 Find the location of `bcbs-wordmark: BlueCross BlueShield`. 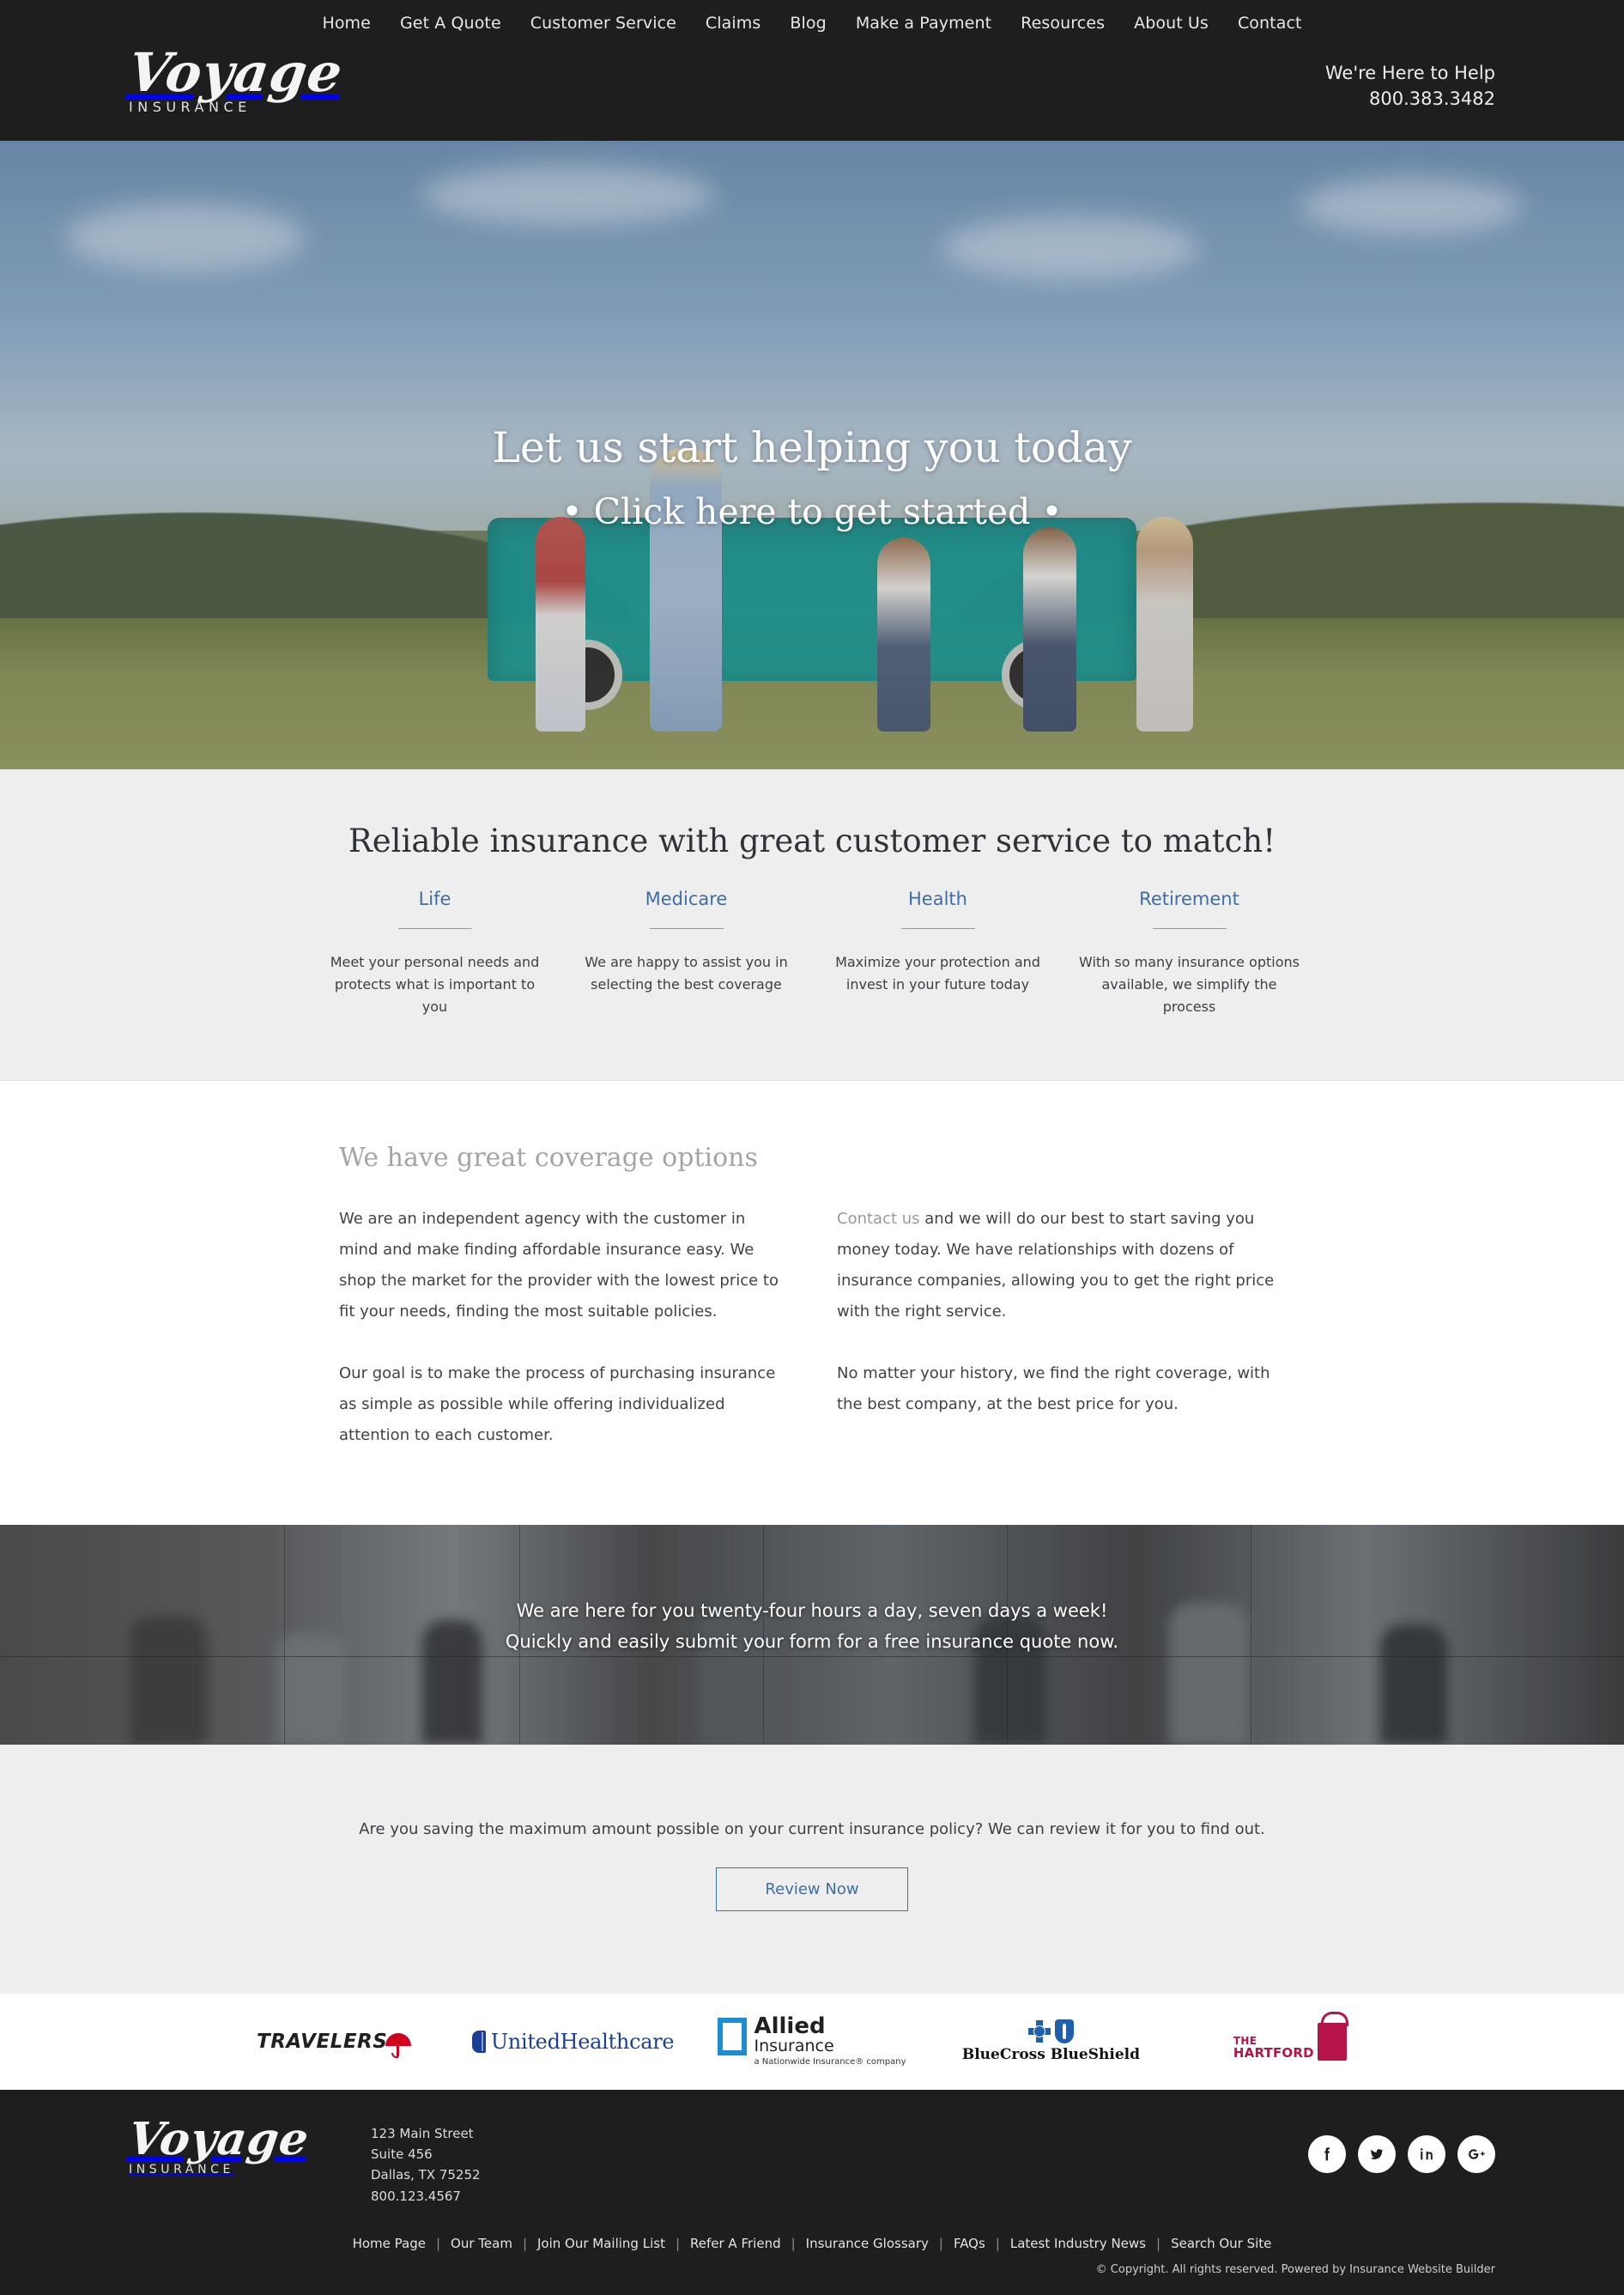

bcbs-wordmark: BlueCross BlueShield is located at coordinates (1050, 2055).